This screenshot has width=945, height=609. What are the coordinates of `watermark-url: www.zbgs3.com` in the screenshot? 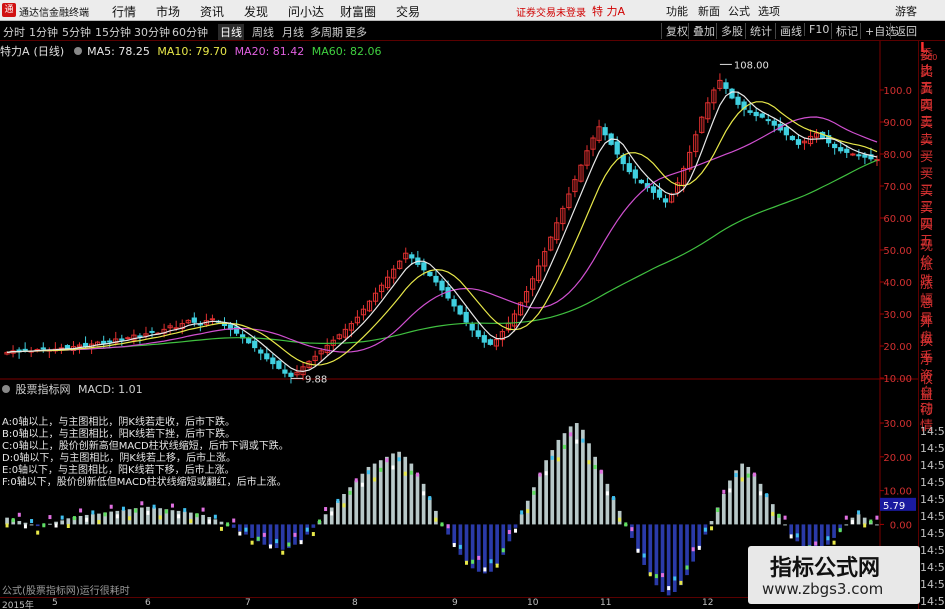 It's located at (823, 589).